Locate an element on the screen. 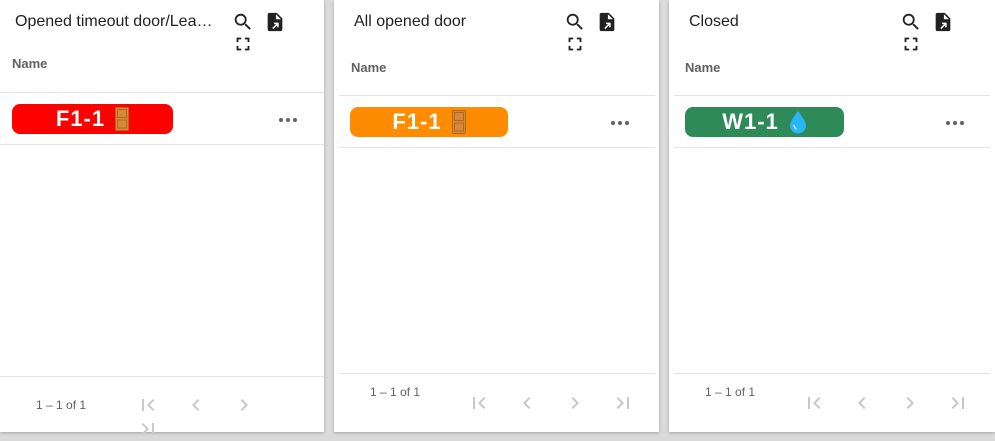  widget-title: All opened door is located at coordinates (410, 21).